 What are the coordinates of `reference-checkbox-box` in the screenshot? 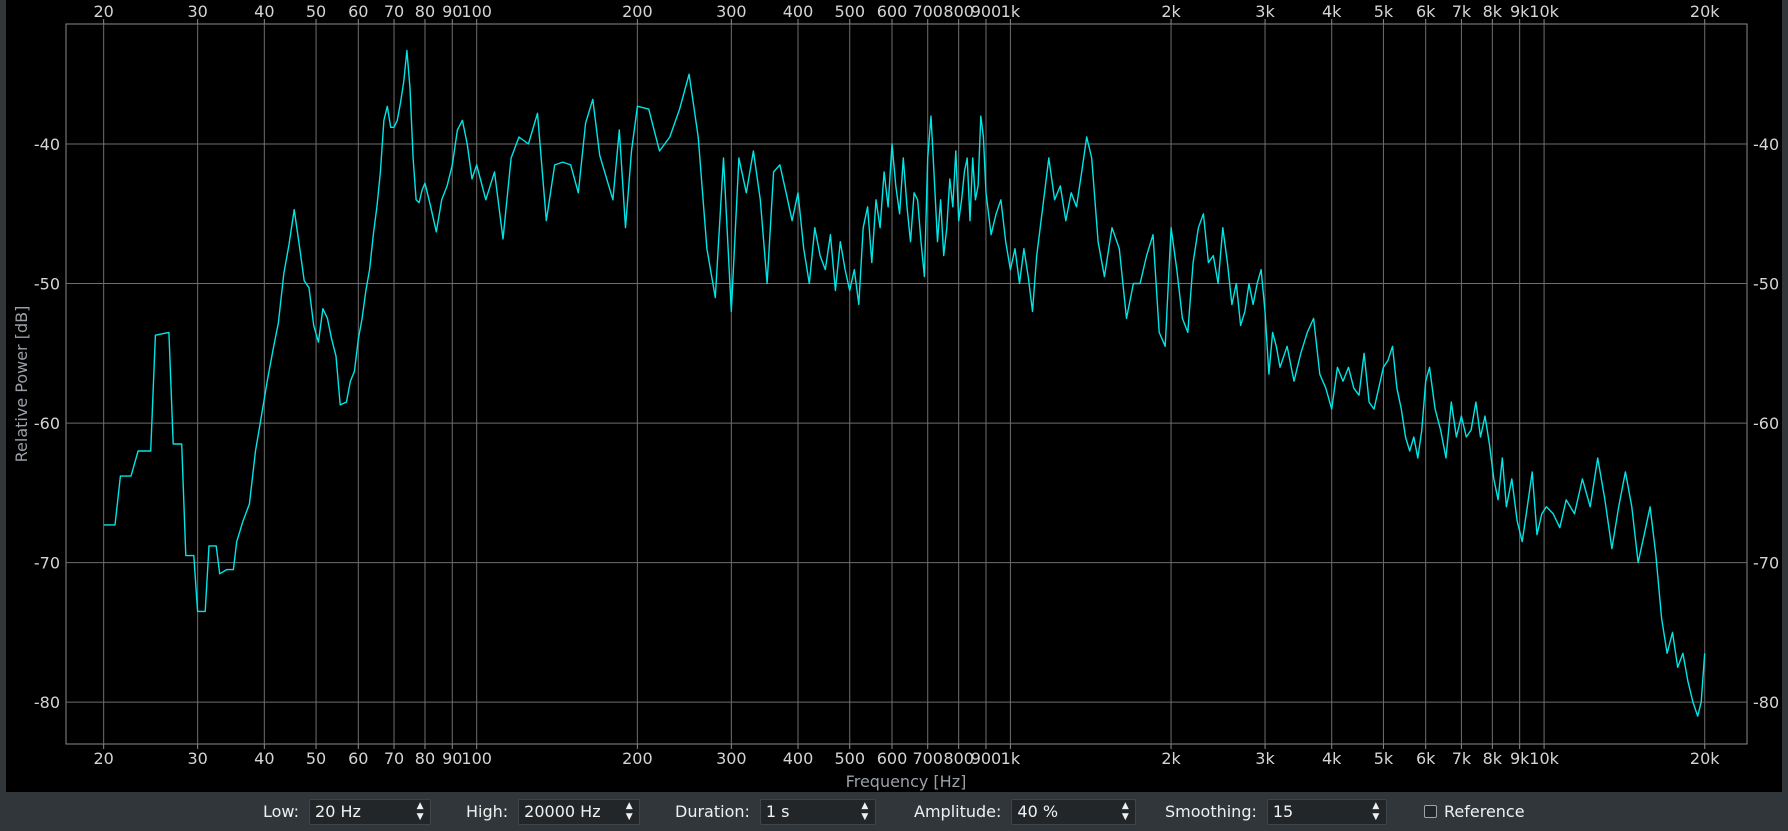 It's located at (1430, 811).